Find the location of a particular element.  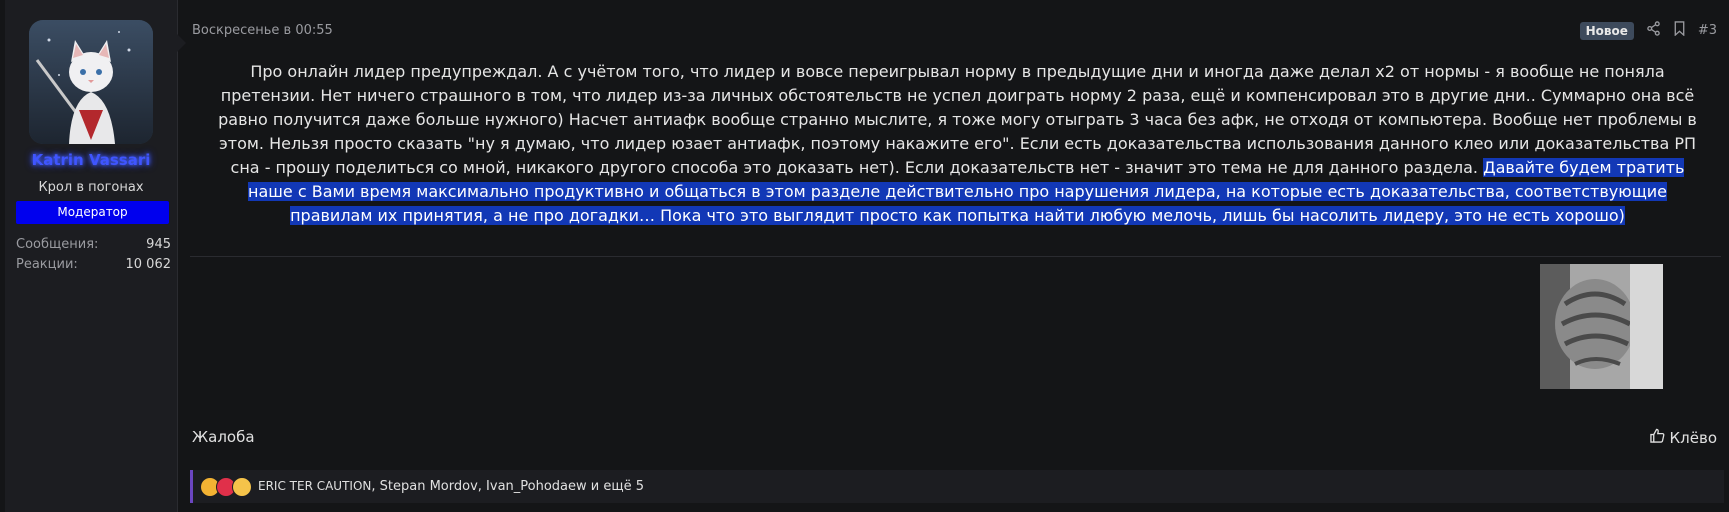

stat-label: Реакции: is located at coordinates (47, 264).